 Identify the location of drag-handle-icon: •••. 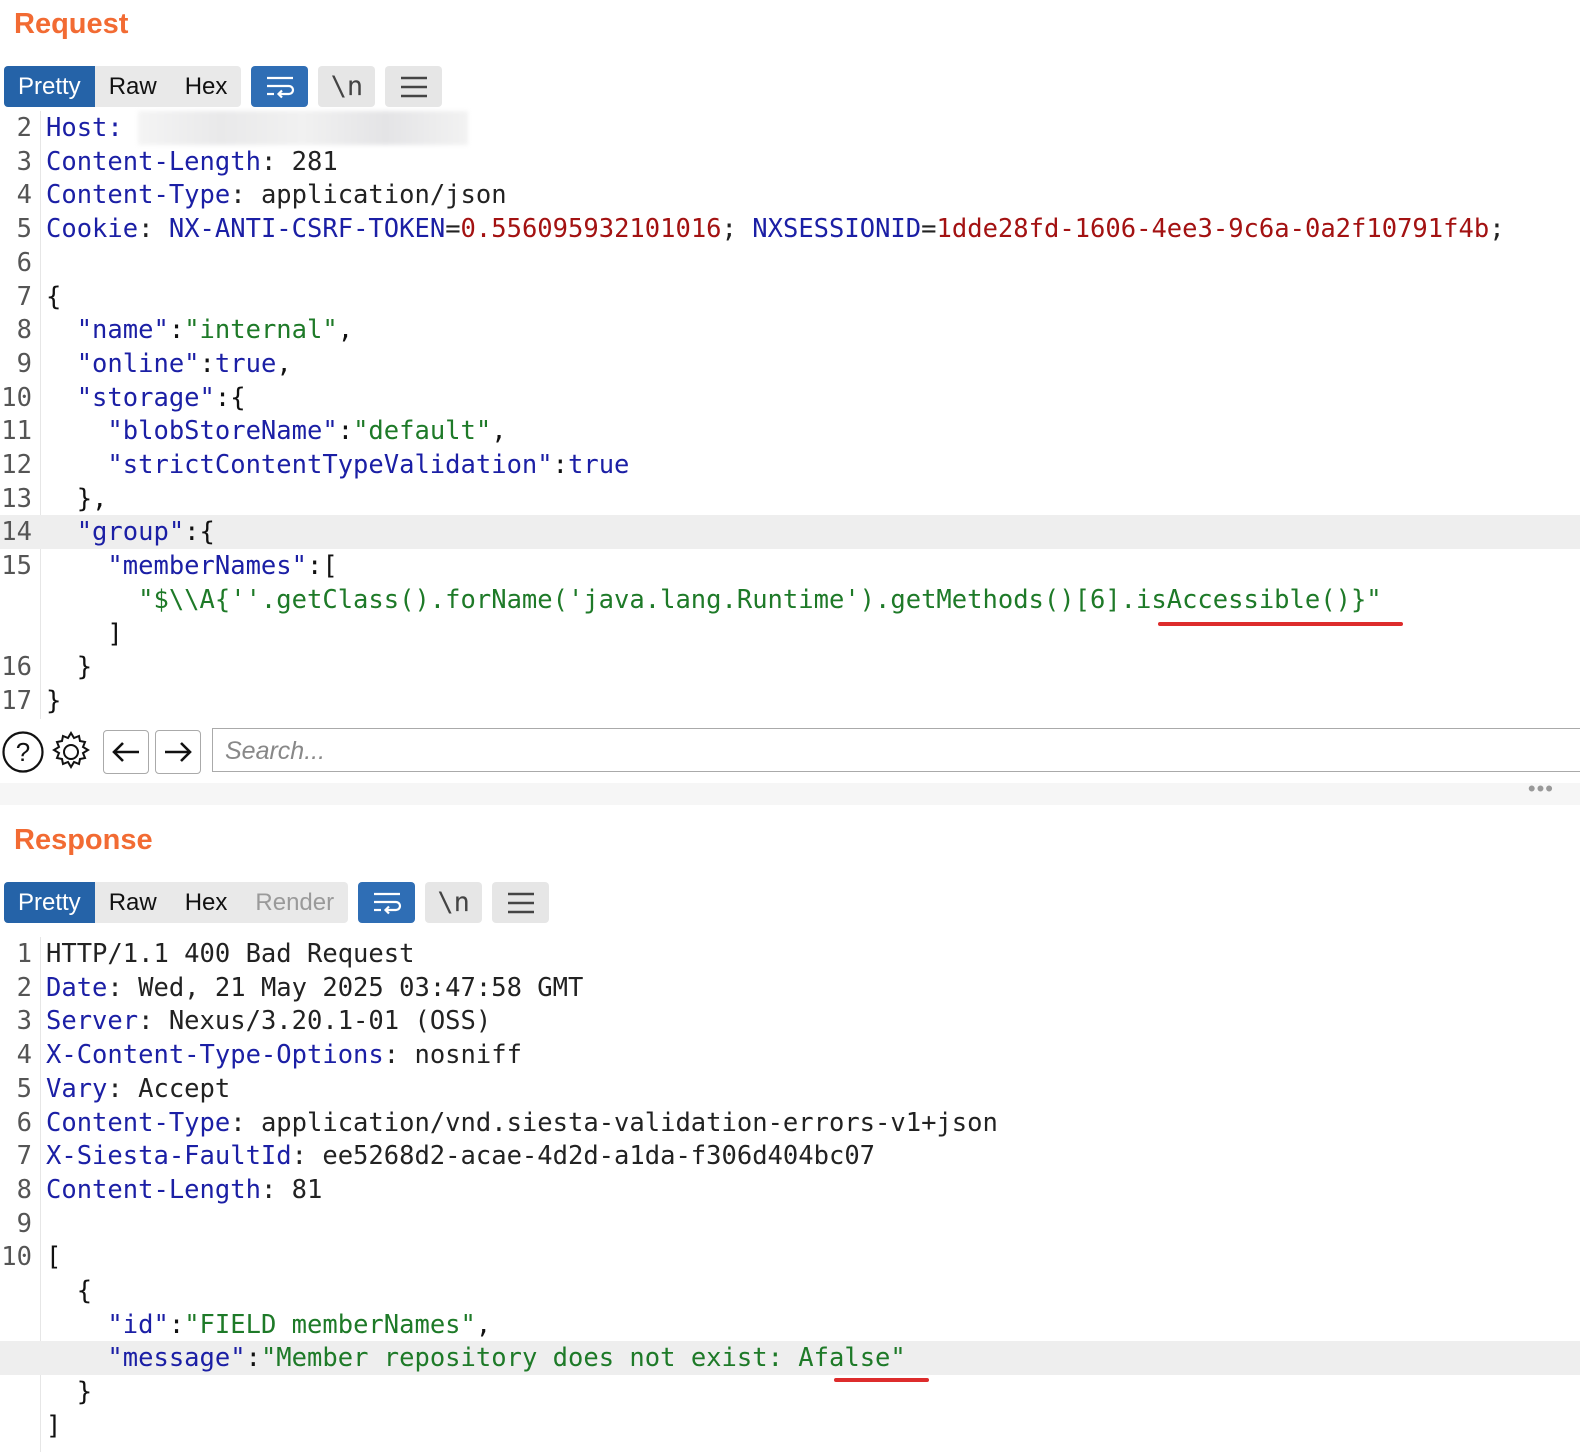
(1541, 789).